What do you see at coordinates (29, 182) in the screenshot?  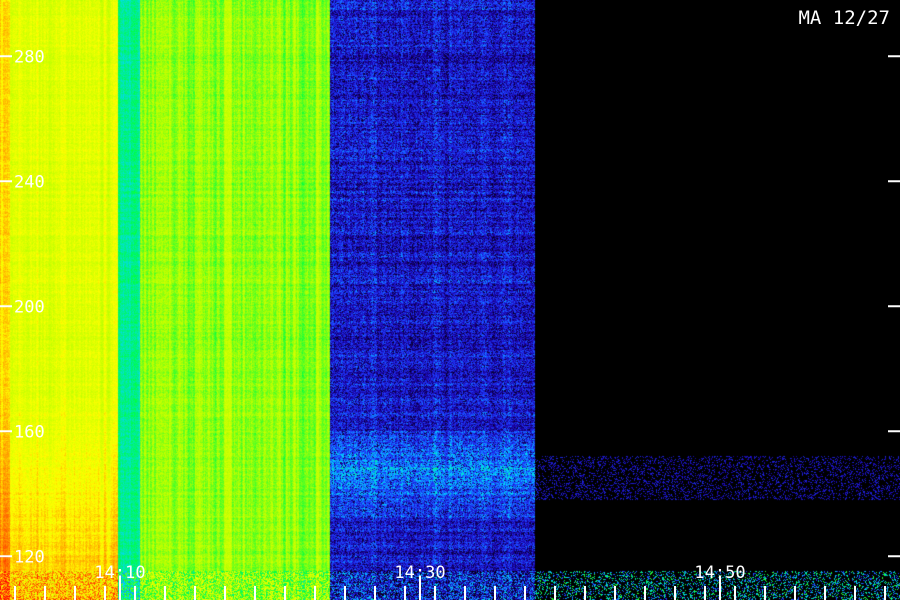 I see `y-tick-label: 240` at bounding box center [29, 182].